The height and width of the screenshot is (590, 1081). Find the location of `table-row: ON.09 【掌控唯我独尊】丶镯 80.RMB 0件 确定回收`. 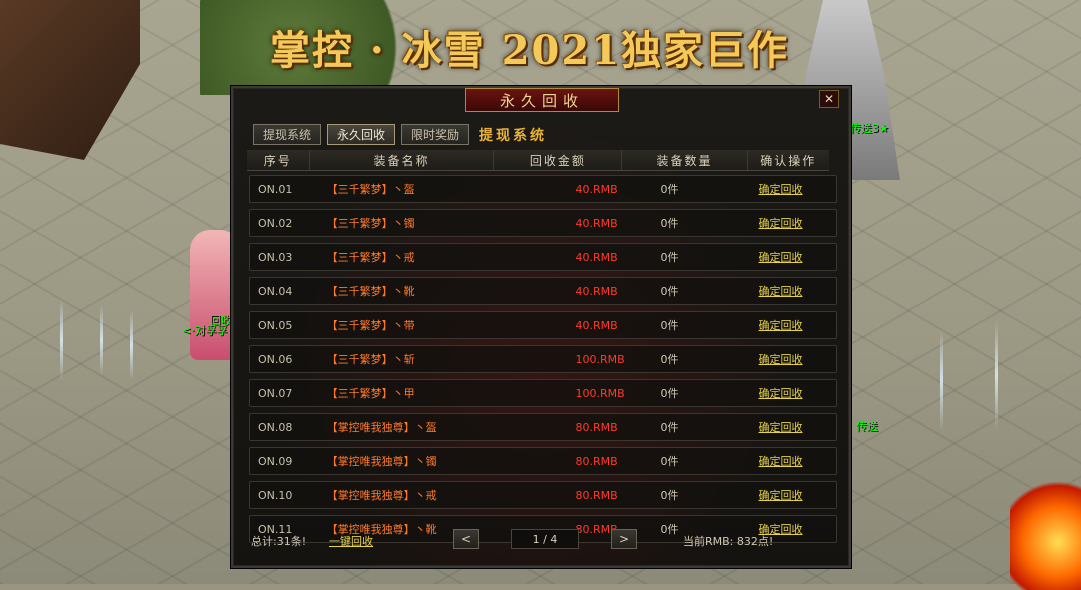

table-row: ON.09 【掌控唯我独尊】丶镯 80.RMB 0件 确定回收 is located at coordinates (543, 461).